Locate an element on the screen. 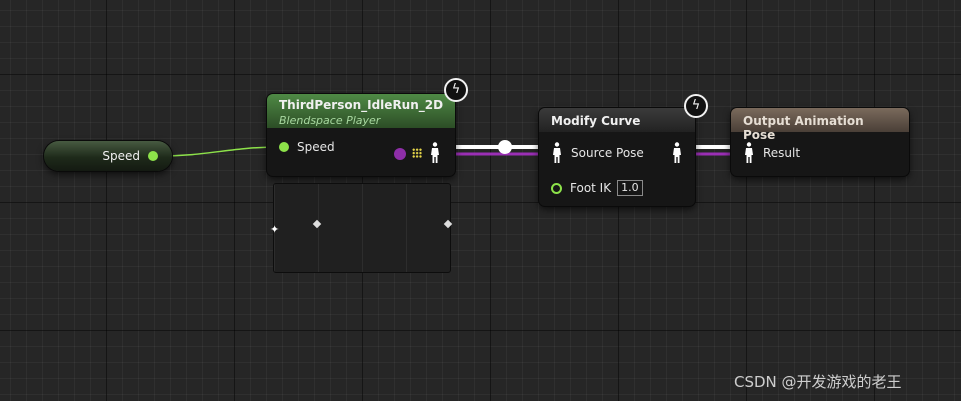  speed-input-pin is located at coordinates (284, 147).